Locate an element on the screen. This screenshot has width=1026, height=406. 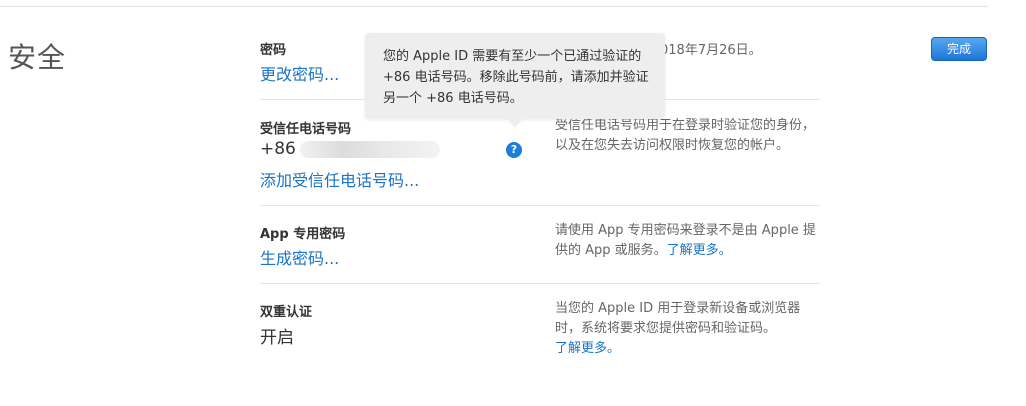
trusted-phone-label: 受信任电话号码 is located at coordinates (306, 129).